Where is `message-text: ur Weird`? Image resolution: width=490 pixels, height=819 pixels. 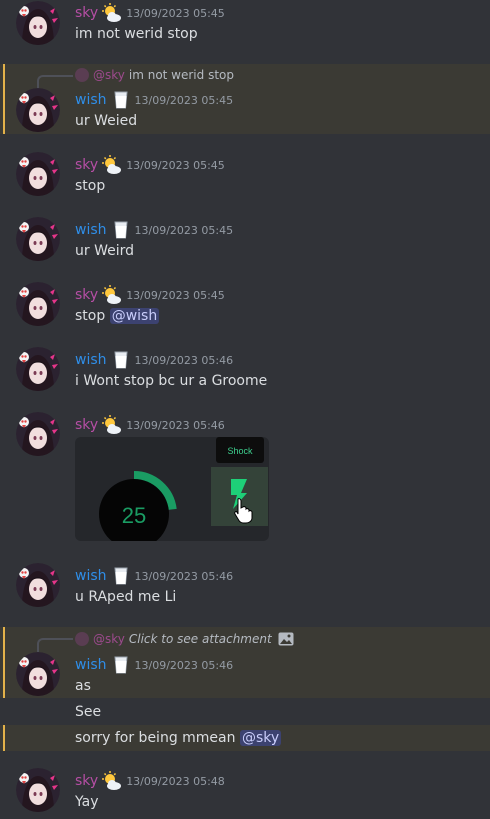
message-text: ur Weird is located at coordinates (105, 251).